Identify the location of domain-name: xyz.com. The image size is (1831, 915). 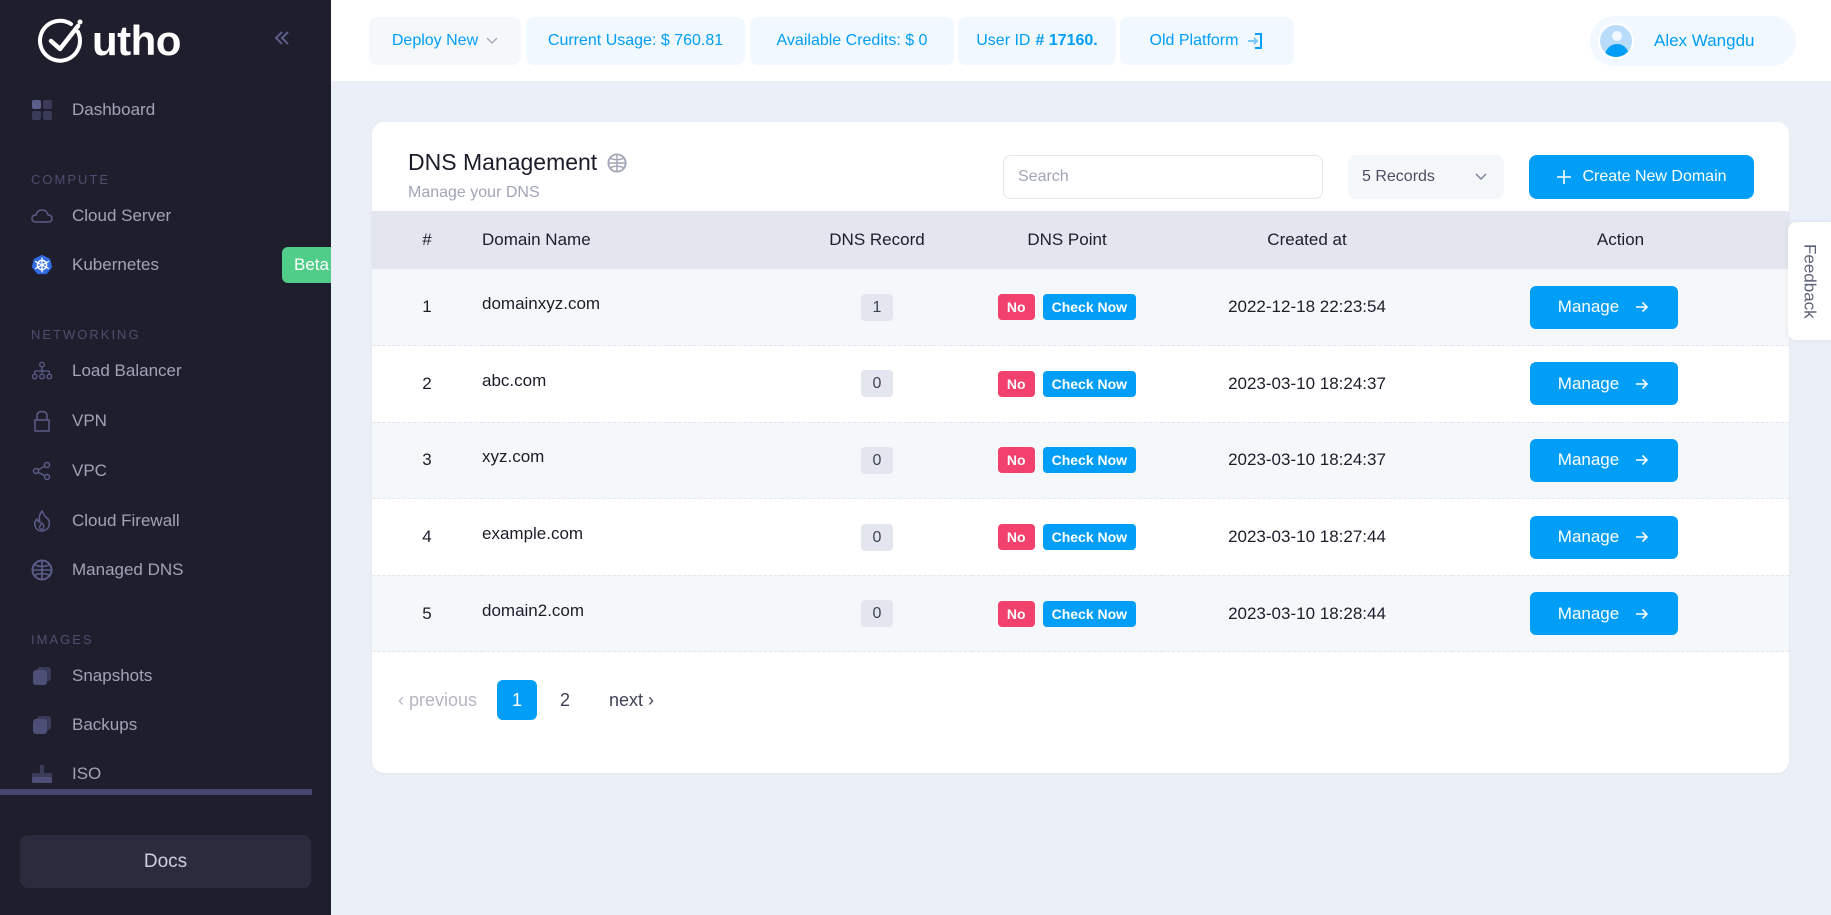
(632, 461).